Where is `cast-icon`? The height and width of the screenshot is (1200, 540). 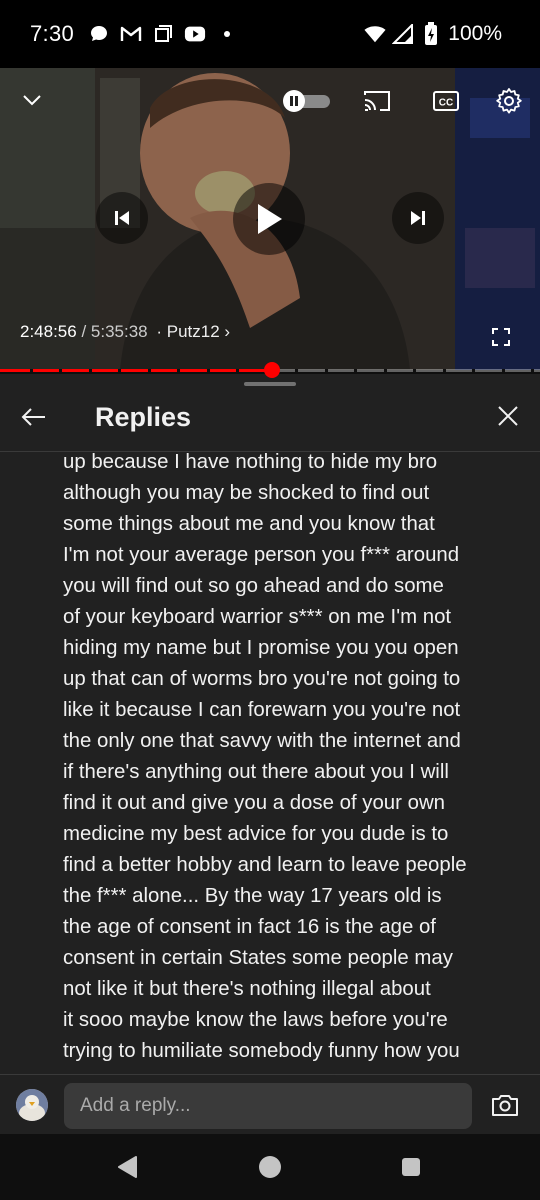
cast-icon is located at coordinates (377, 101).